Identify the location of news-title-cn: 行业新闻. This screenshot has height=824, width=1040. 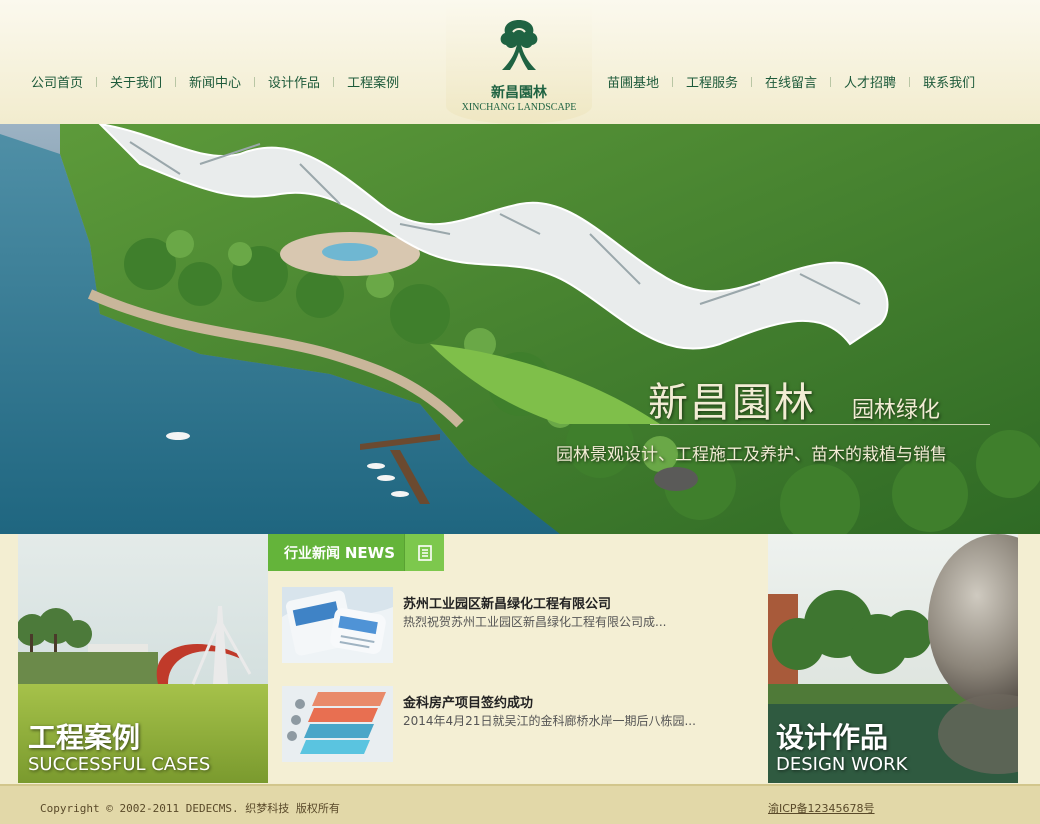
(312, 553).